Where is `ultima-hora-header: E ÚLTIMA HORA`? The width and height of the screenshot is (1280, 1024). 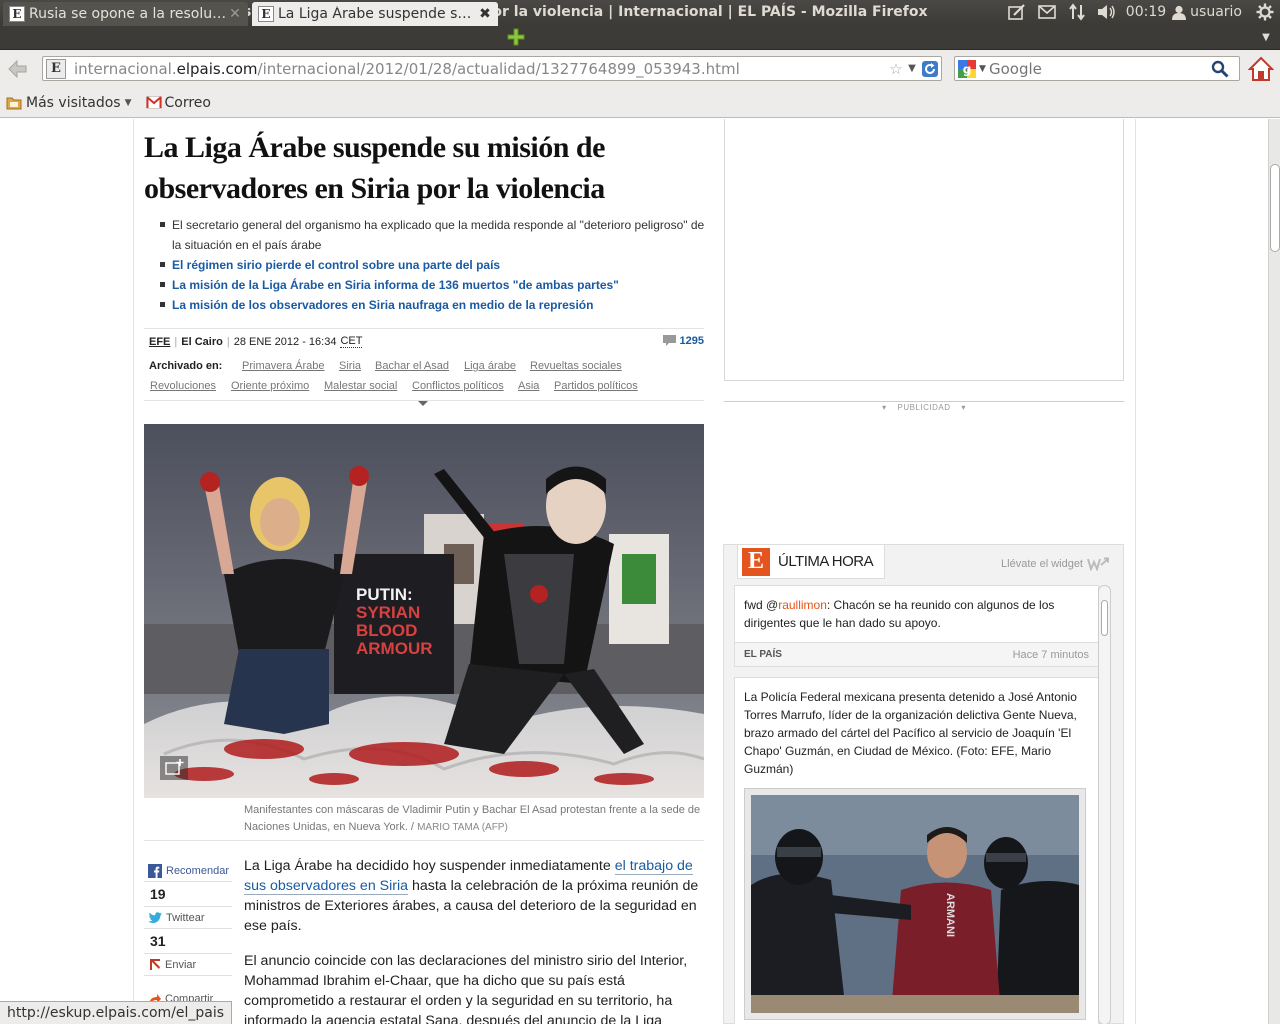
ultima-hora-header: E ÚLTIMA HORA is located at coordinates (811, 562).